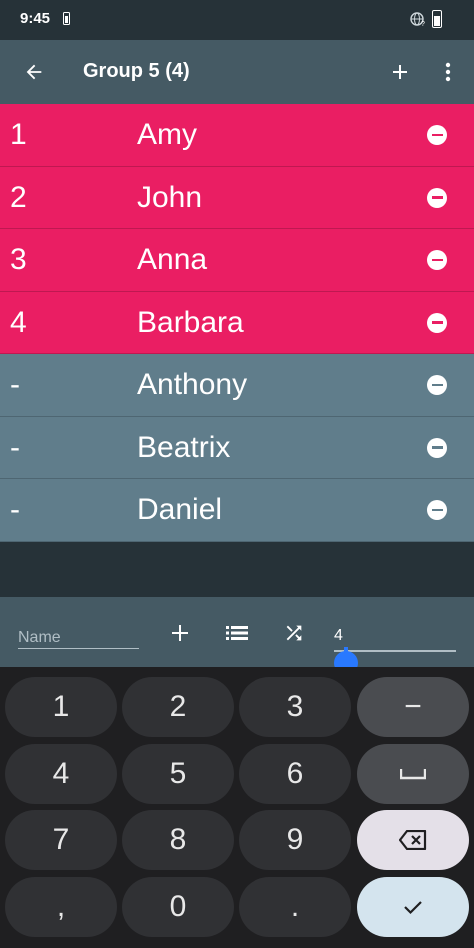 This screenshot has width=474, height=948. What do you see at coordinates (18, 322) in the screenshot?
I see `item-number: 4` at bounding box center [18, 322].